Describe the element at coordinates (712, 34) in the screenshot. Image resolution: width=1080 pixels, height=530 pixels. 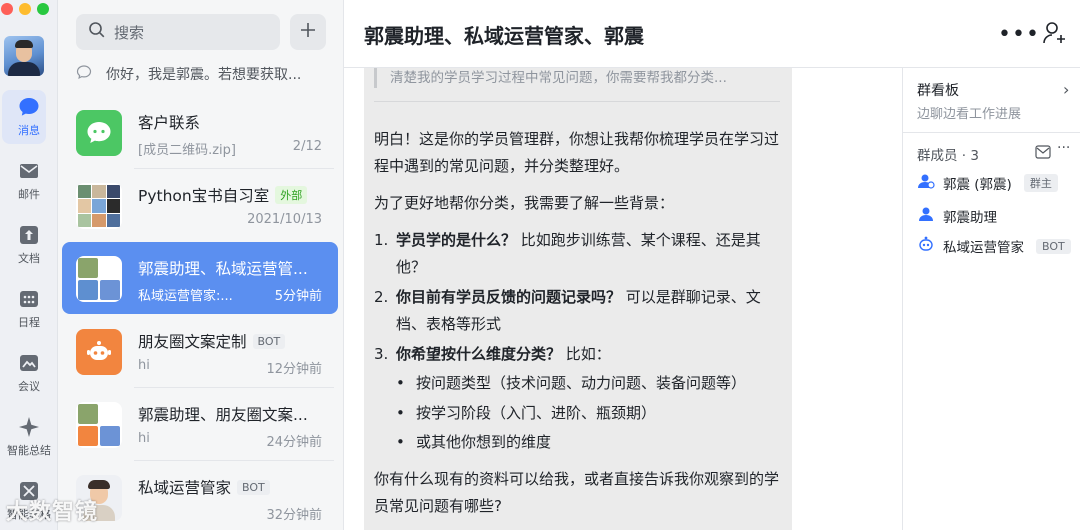
I see `conversation-header: 郭震助理、私域运营管家、郭震 •••` at that location.